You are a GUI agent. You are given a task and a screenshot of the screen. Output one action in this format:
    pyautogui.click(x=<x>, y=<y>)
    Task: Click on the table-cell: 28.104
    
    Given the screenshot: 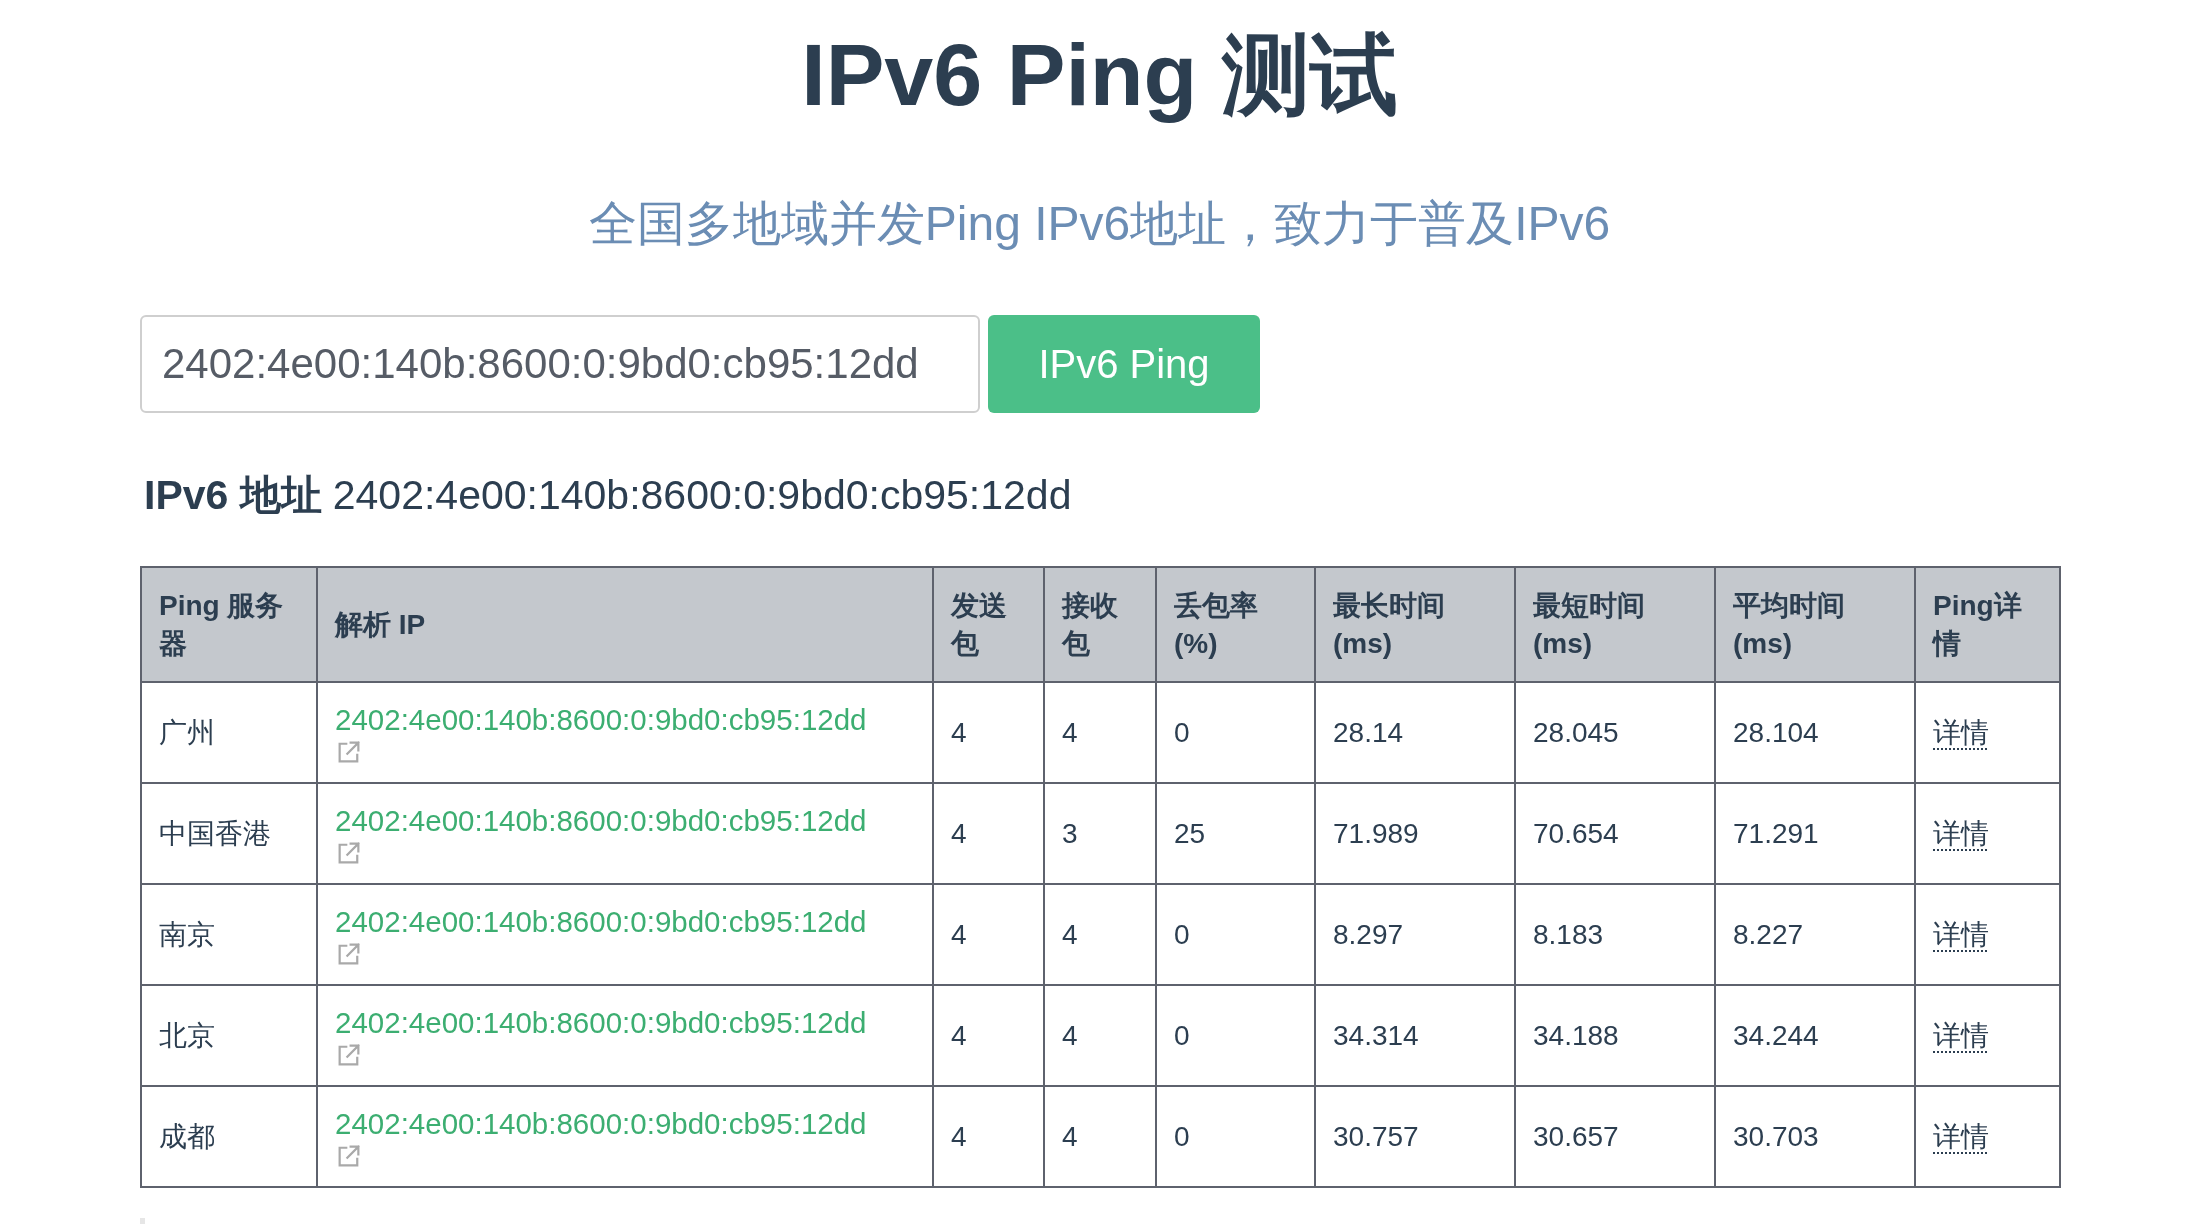 What is the action you would take?
    pyautogui.click(x=1815, y=732)
    